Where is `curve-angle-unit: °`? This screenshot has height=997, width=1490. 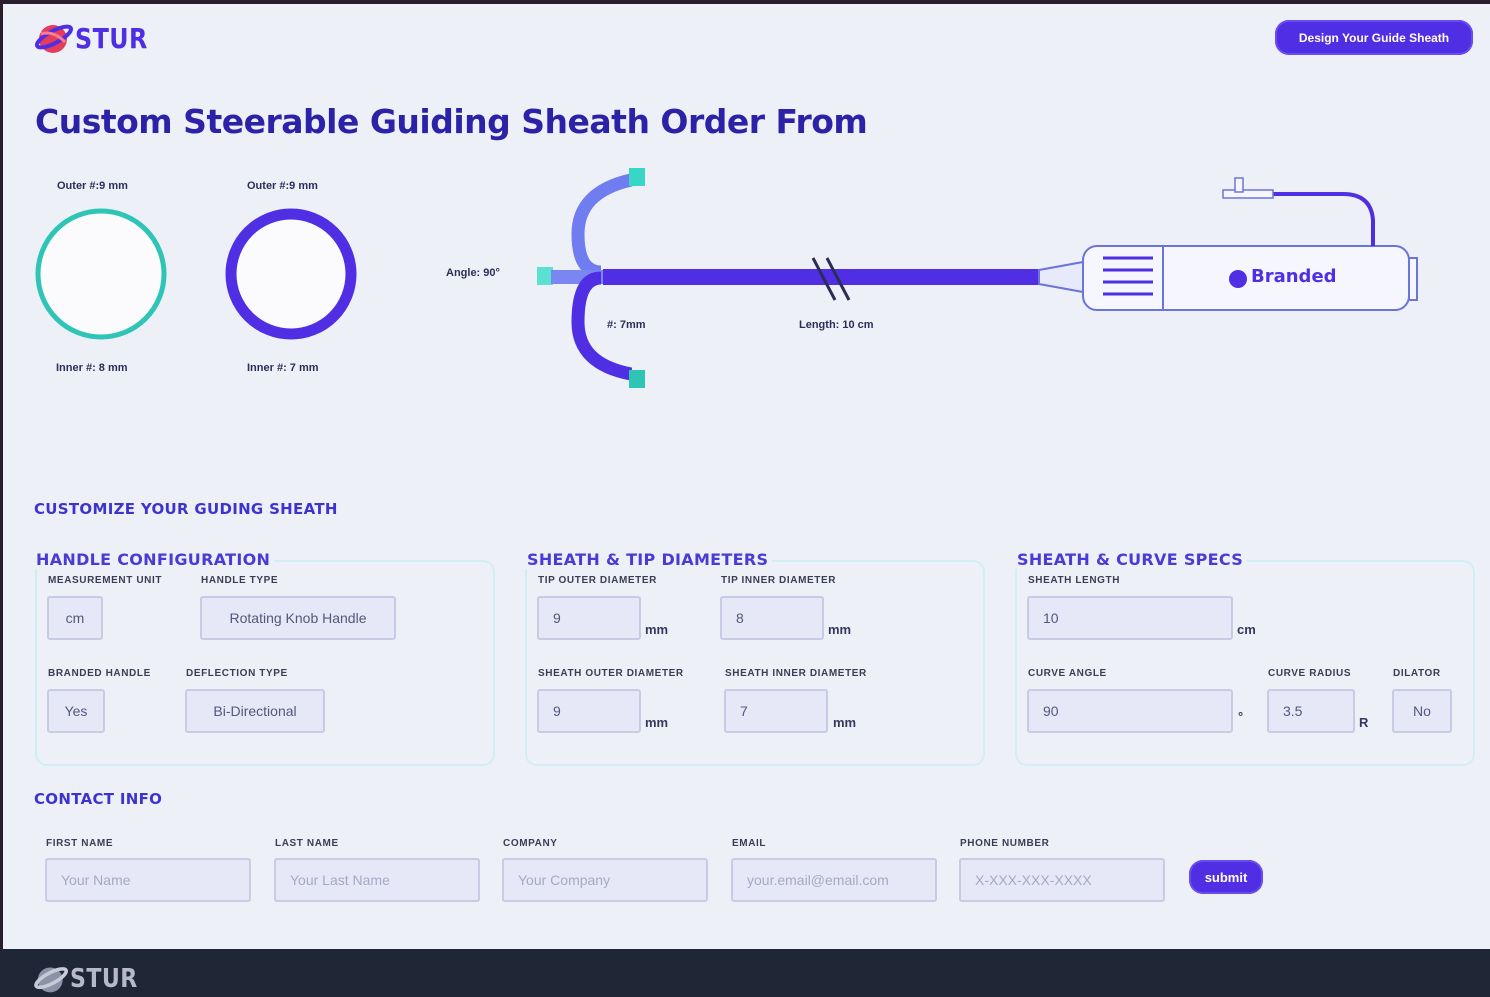
curve-angle-unit: ° is located at coordinates (1241, 716).